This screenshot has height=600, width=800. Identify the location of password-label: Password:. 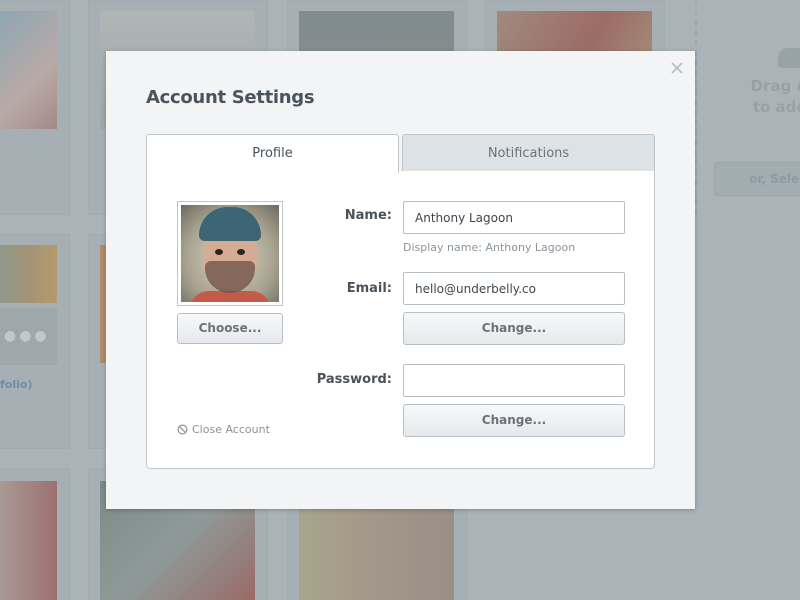
(354, 379).